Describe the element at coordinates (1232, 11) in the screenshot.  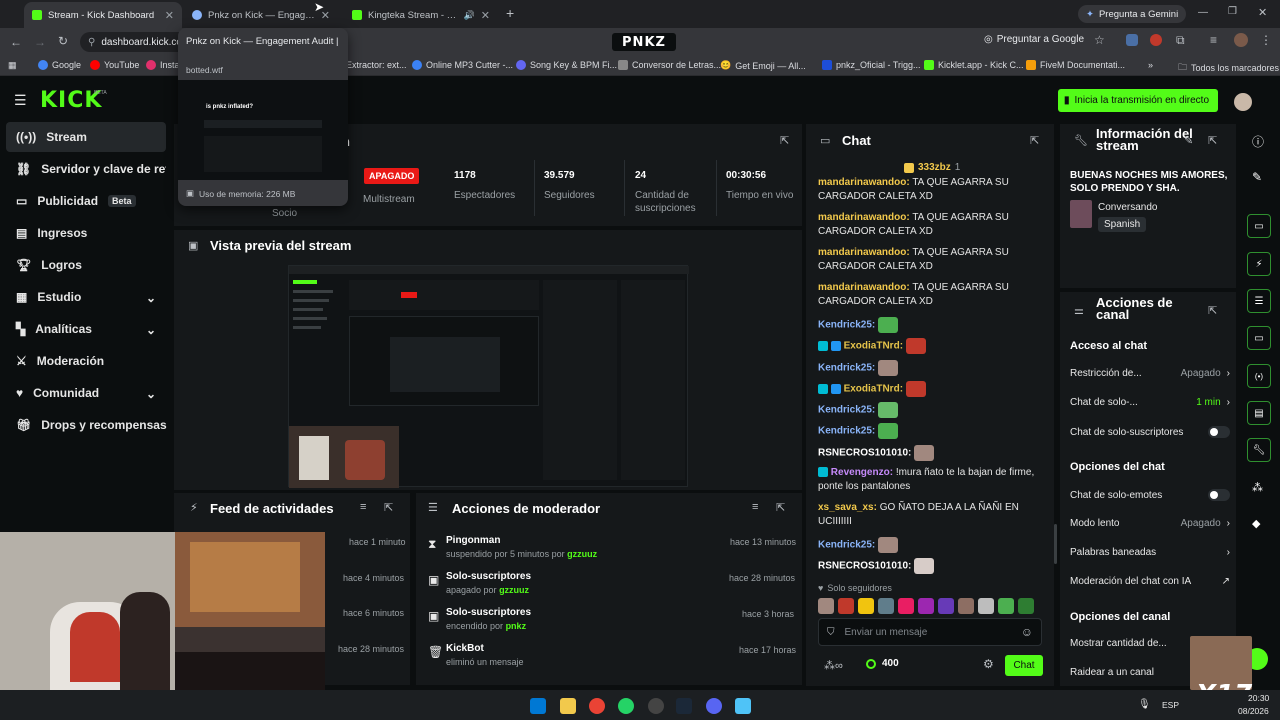
I see `maximize-button: ❐` at that location.